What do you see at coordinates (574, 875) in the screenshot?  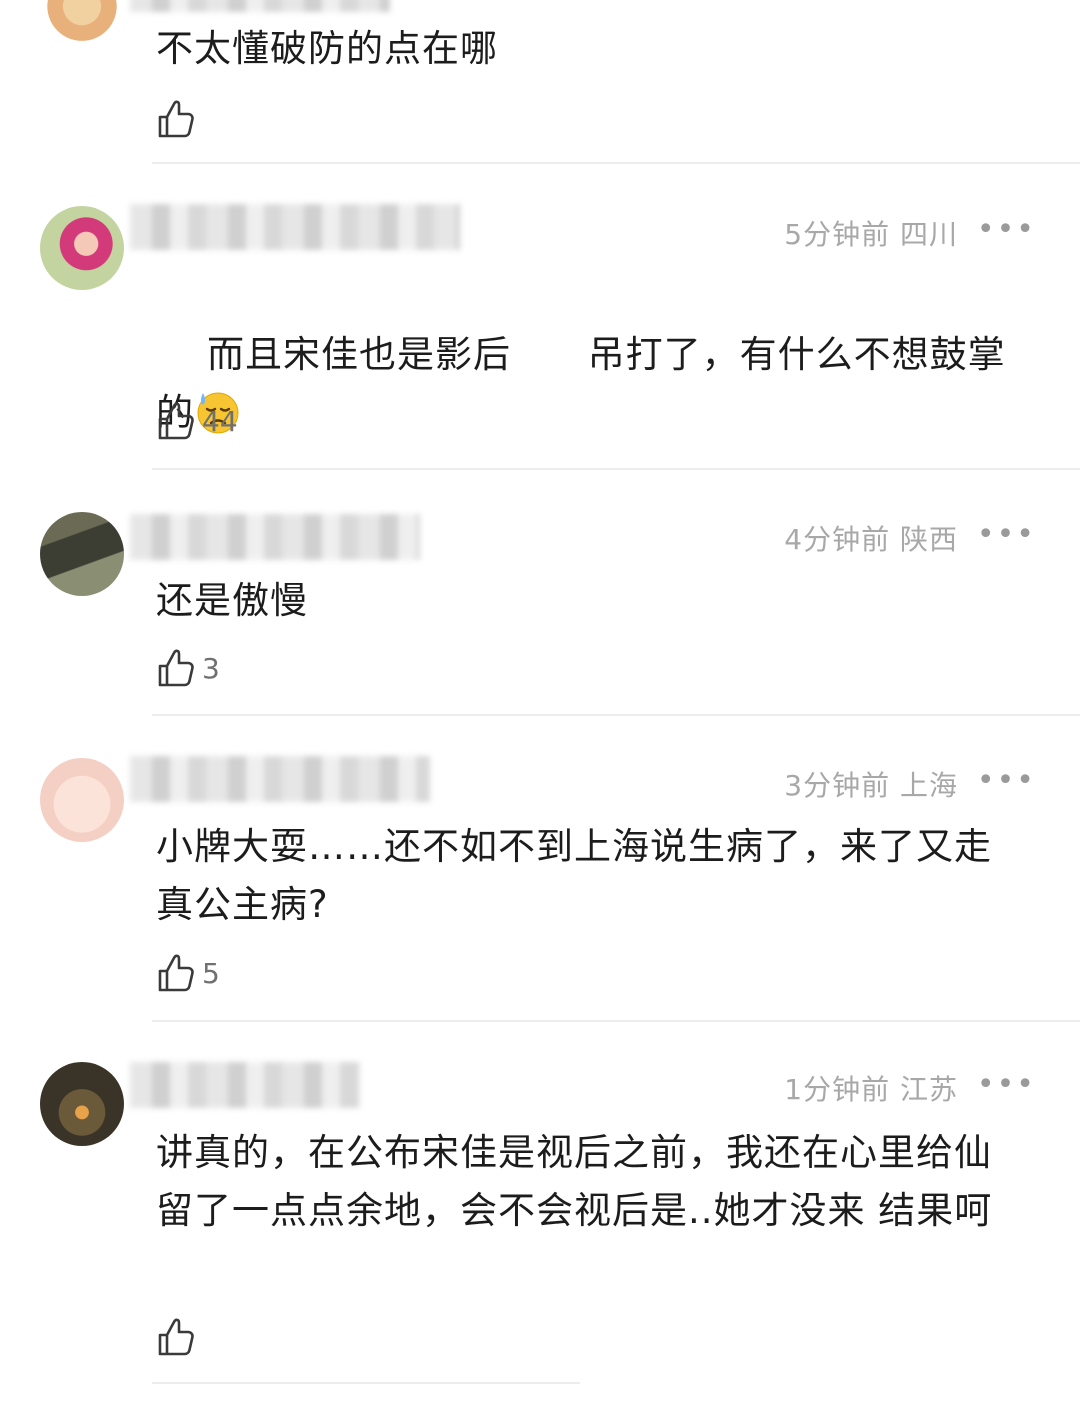 I see `comment-text: 小牌大耍……还不如不到上海说生病了，来了又走真公主病?` at bounding box center [574, 875].